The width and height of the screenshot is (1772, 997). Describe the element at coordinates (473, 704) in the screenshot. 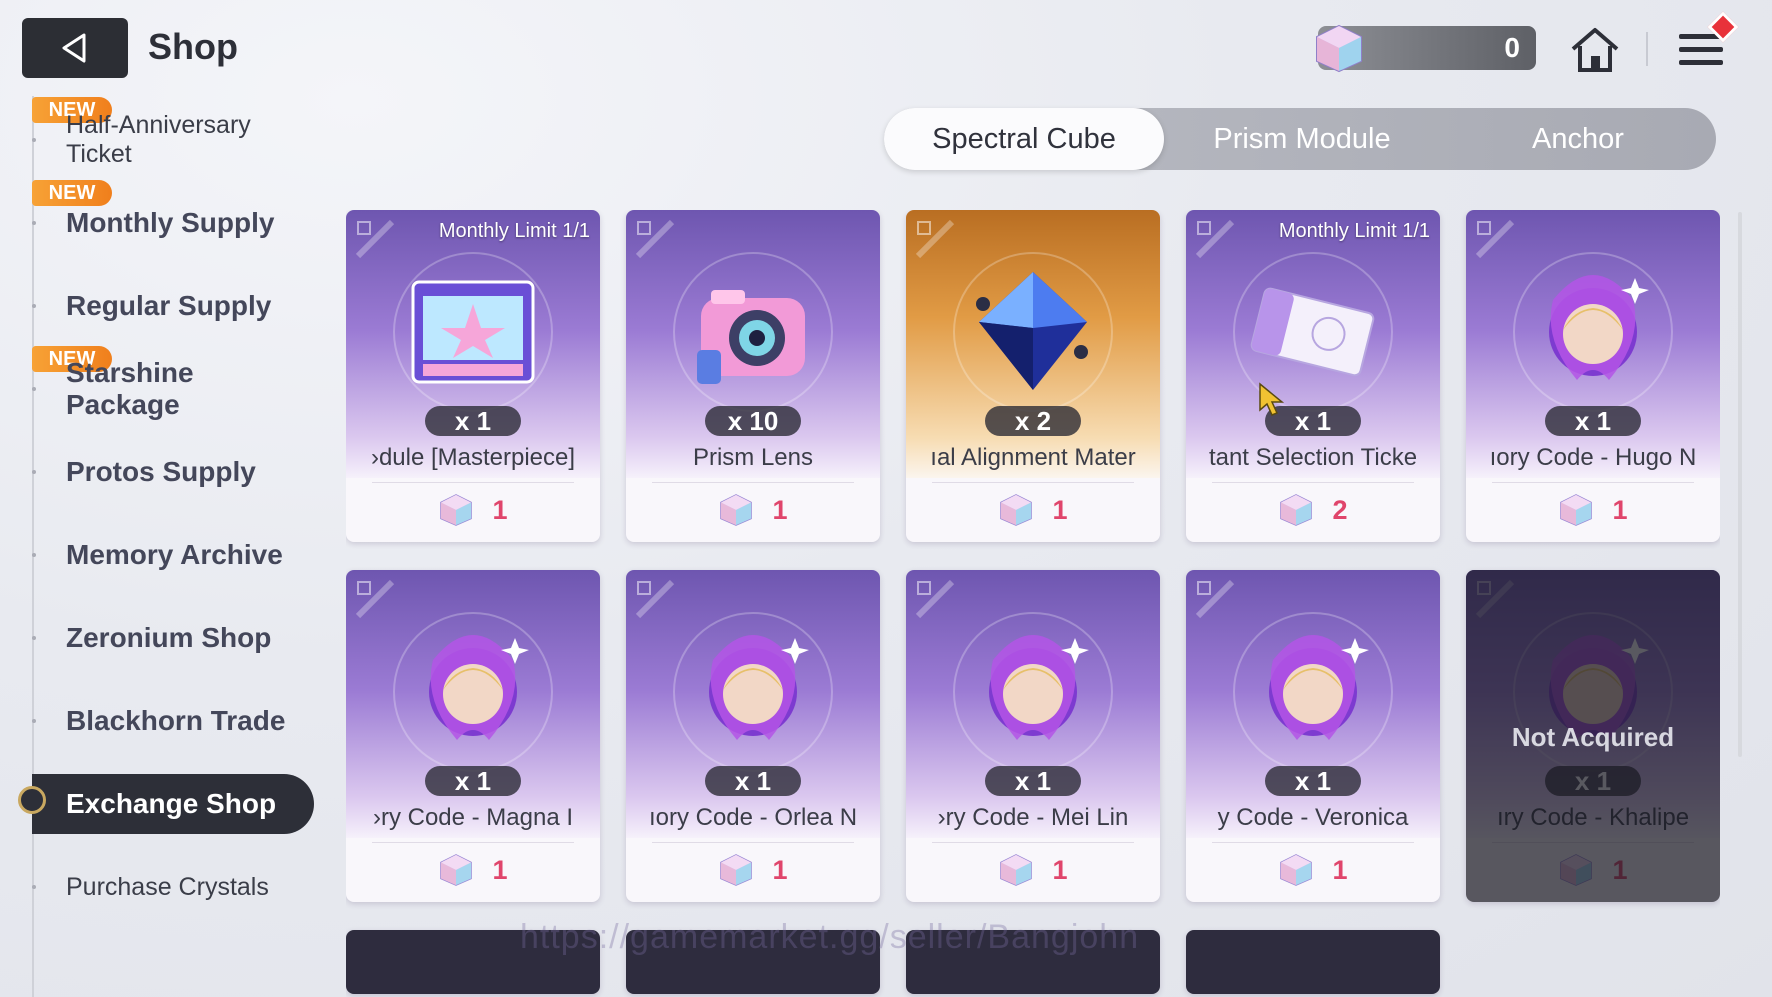

I see `card-art: x 1 ›ry Code - Magna I` at that location.